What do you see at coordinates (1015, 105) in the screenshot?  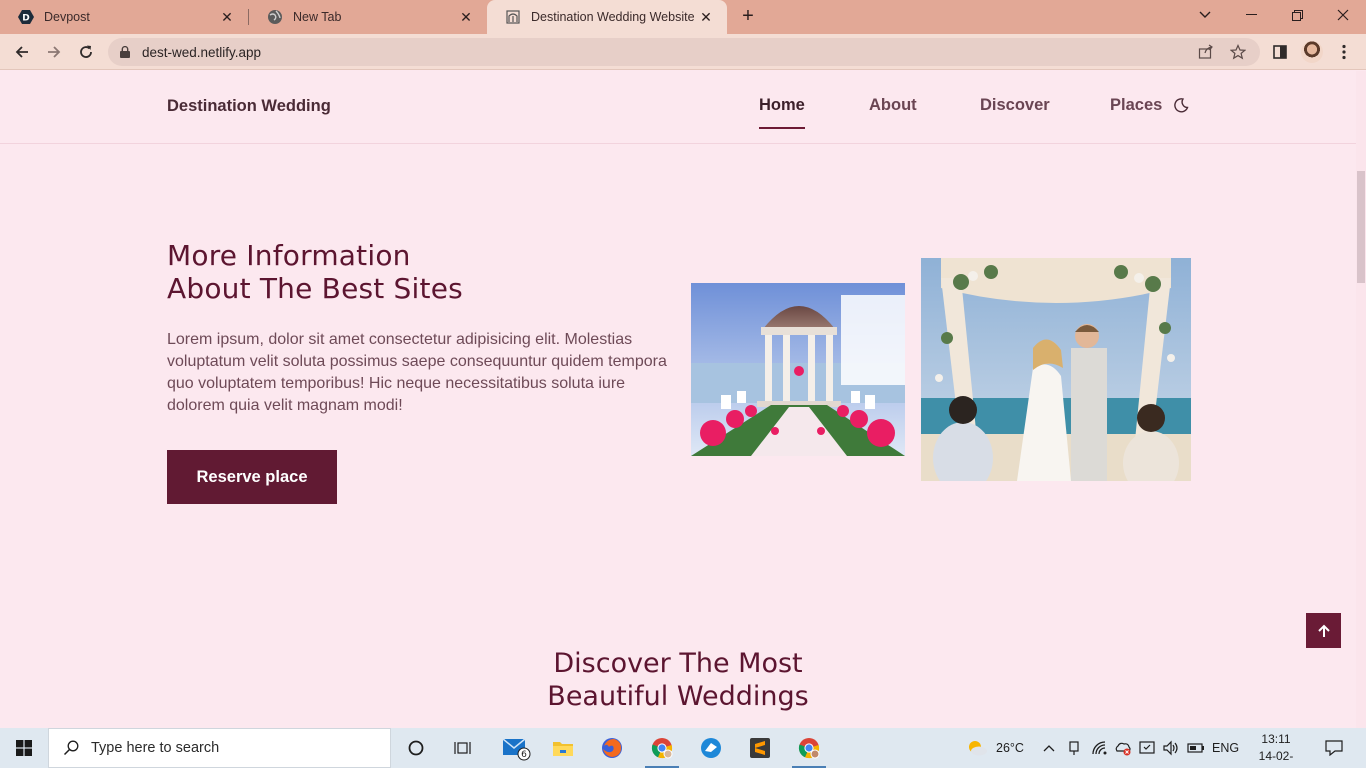 I see `nav-discover: Discover` at bounding box center [1015, 105].